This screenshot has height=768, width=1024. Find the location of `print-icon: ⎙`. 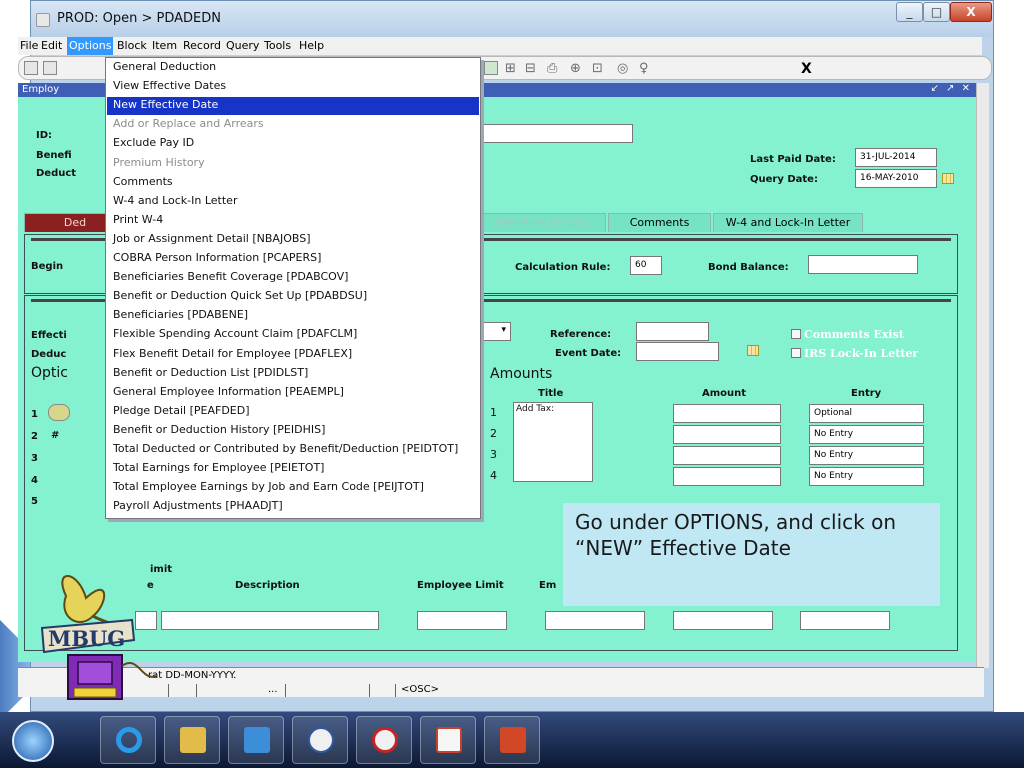

print-icon: ⎙ is located at coordinates (552, 68).